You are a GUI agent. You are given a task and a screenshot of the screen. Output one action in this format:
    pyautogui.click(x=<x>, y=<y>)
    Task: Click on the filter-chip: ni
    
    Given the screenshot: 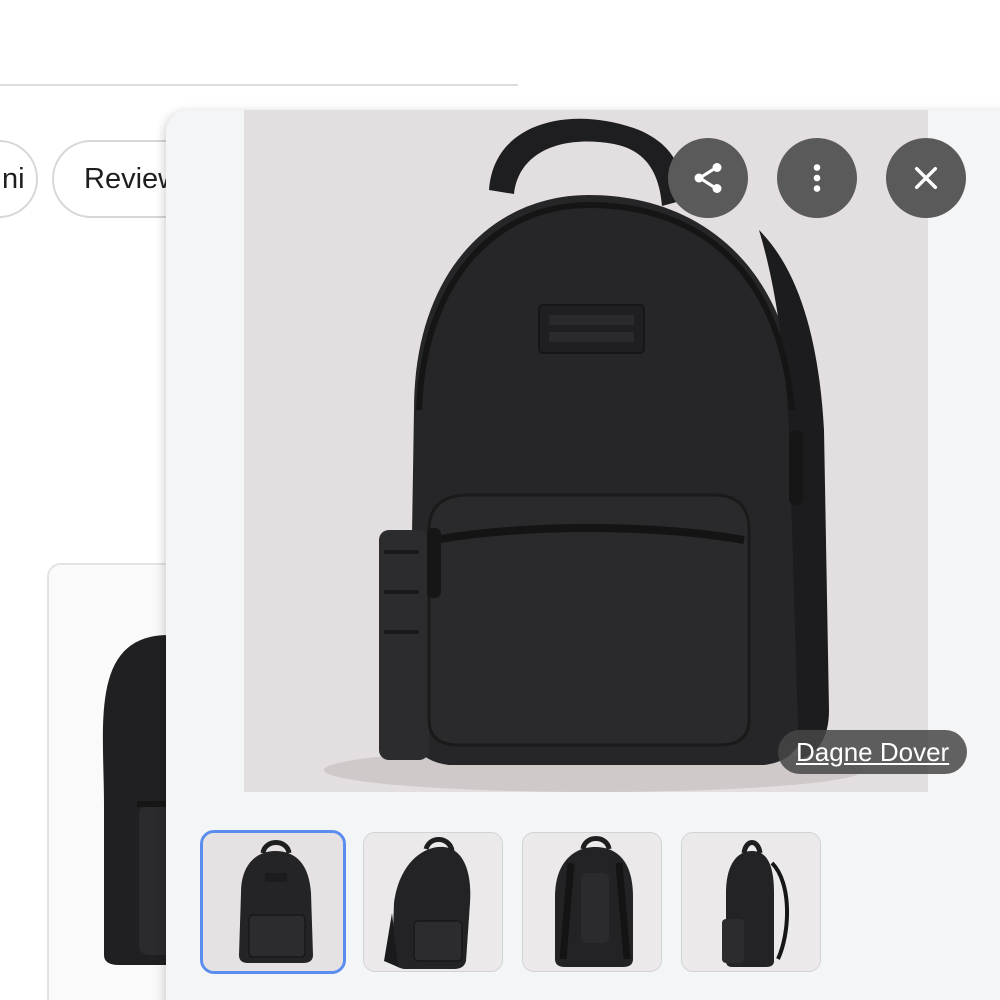 What is the action you would take?
    pyautogui.click(x=19, y=179)
    